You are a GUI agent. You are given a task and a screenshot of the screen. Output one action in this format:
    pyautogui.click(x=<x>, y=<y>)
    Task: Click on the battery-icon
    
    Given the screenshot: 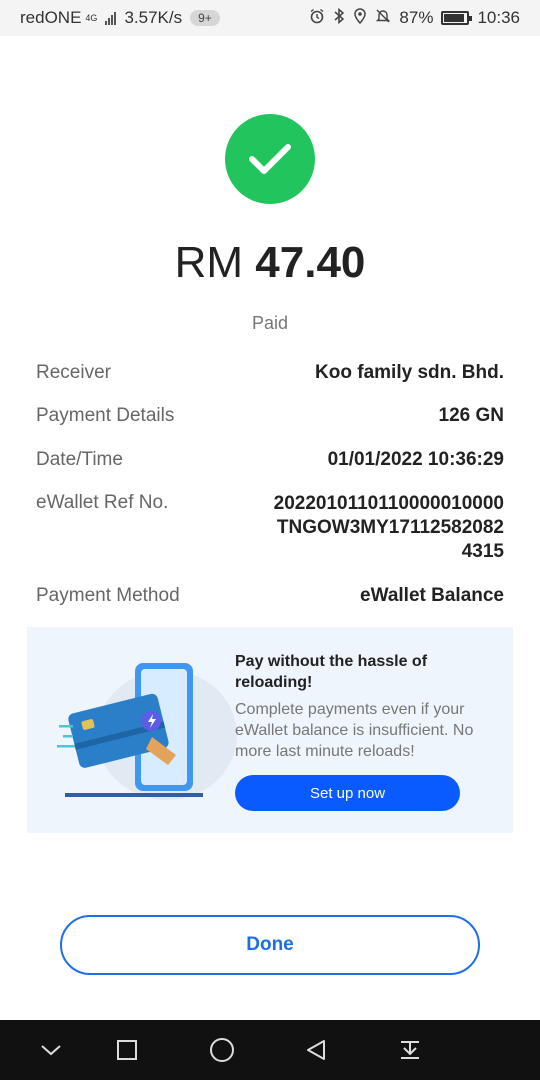 What is the action you would take?
    pyautogui.click(x=457, y=18)
    